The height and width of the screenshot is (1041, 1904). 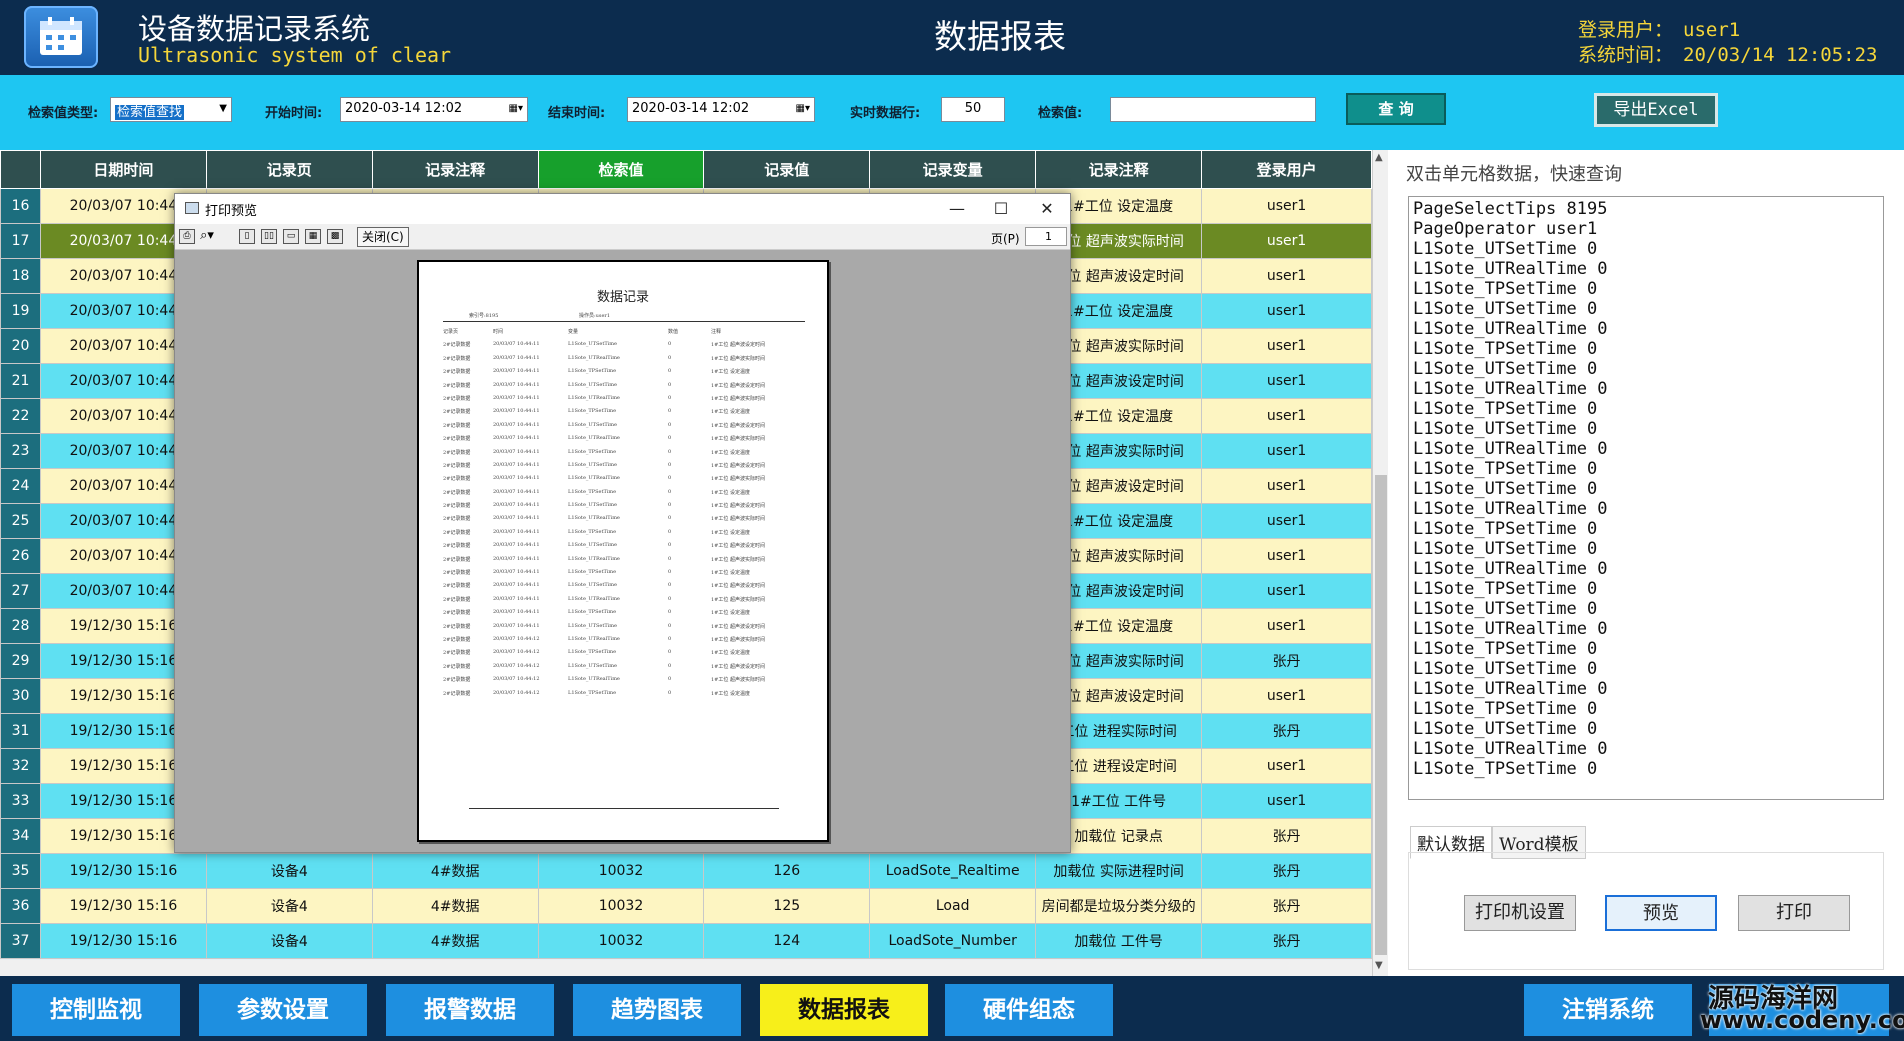 I want to click on two-pages-icon: ▯▯, so click(x=269, y=236).